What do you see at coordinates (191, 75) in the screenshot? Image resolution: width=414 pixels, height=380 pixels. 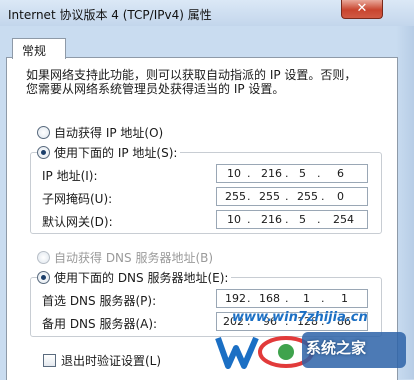 I see `description-line-1: 如果网络支持此功能，则可以获取自动指派的 IP 设置。否则，` at bounding box center [191, 75].